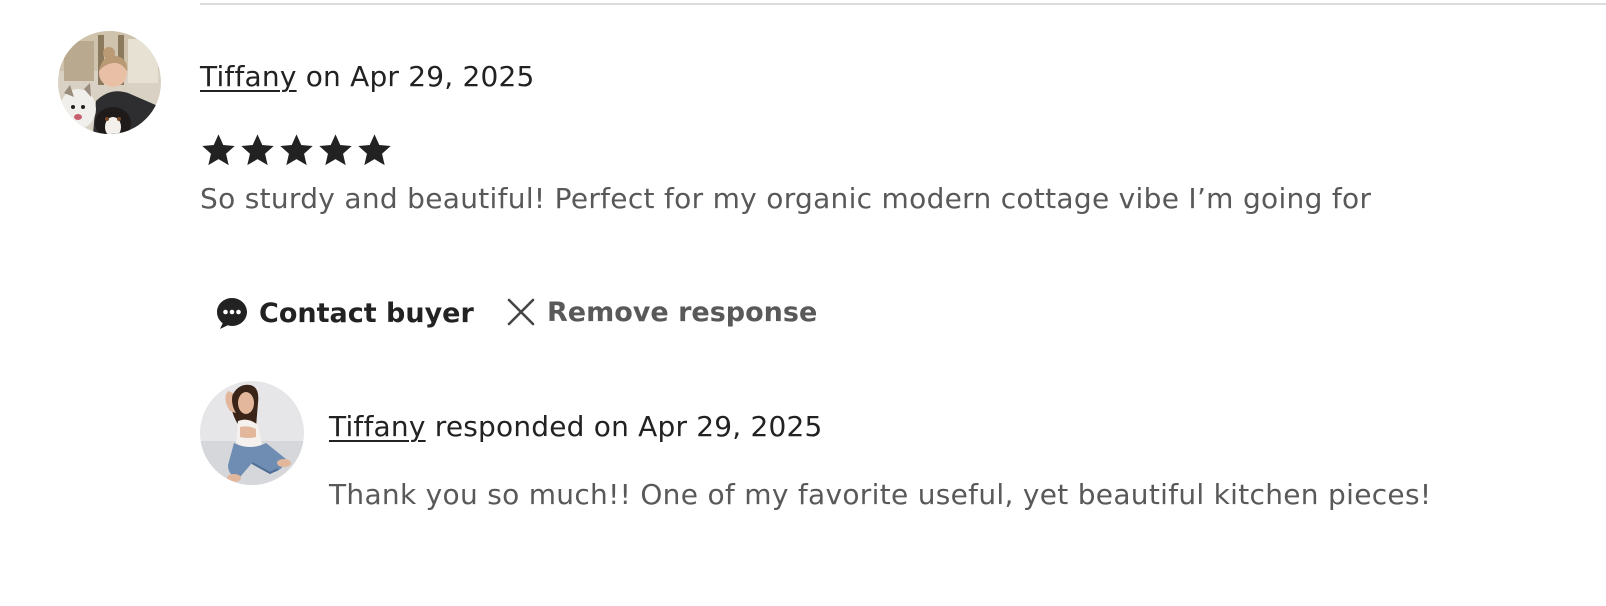 The width and height of the screenshot is (1606, 606). I want to click on star-rating, so click(296, 150).